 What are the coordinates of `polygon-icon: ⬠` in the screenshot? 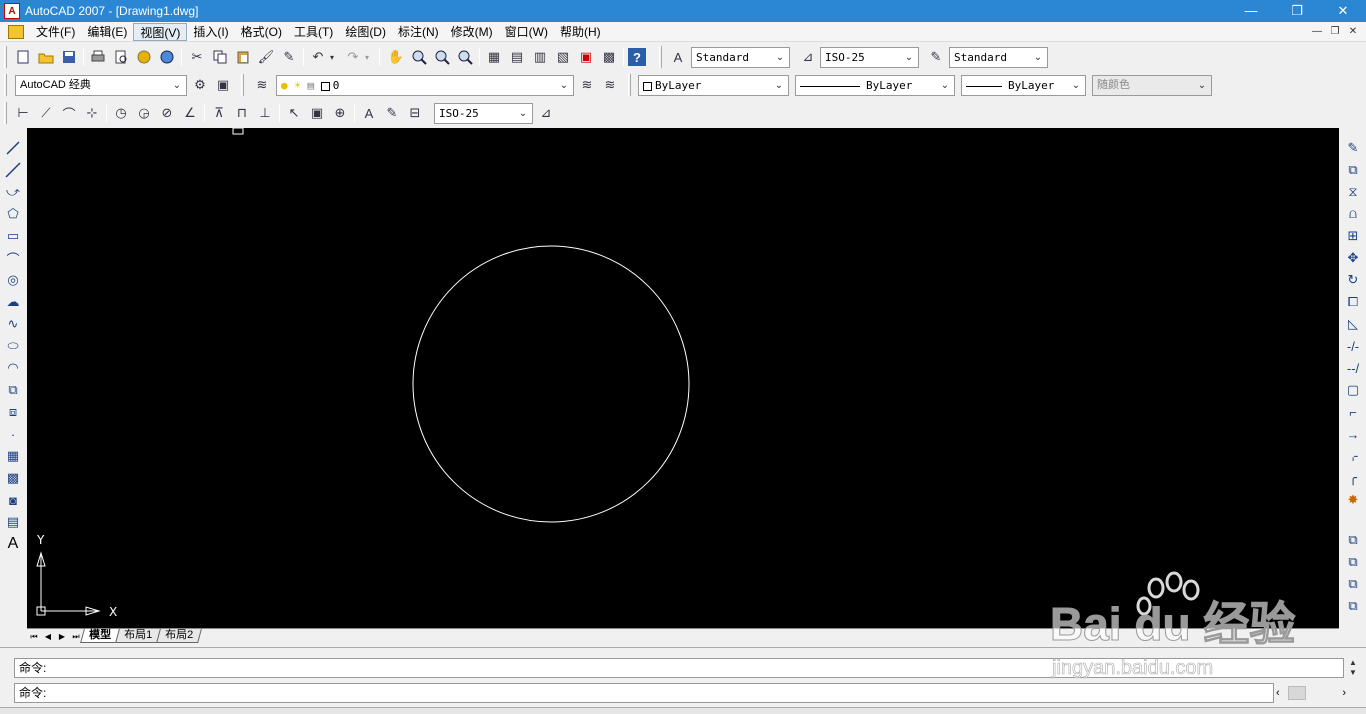 It's located at (13, 214).